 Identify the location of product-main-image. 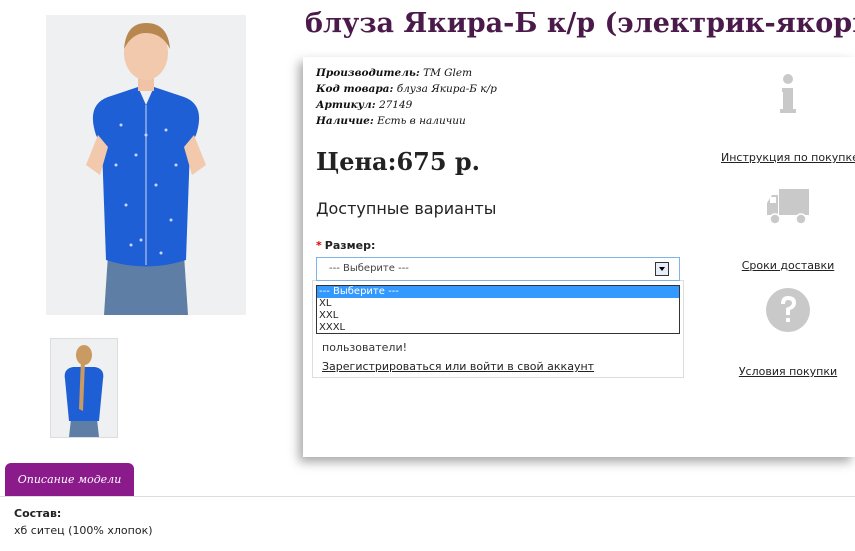
(146, 165).